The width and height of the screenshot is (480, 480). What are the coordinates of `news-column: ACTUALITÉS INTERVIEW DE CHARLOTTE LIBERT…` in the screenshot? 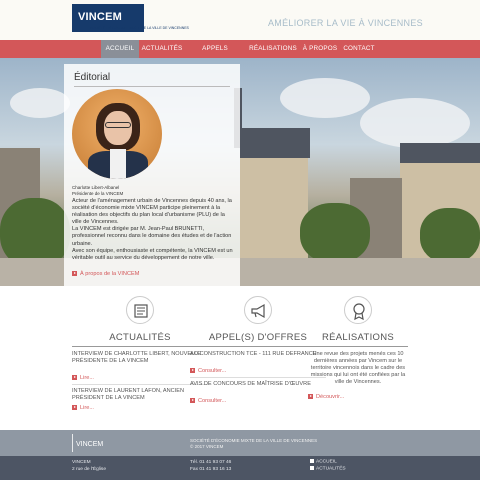 It's located at (140, 360).